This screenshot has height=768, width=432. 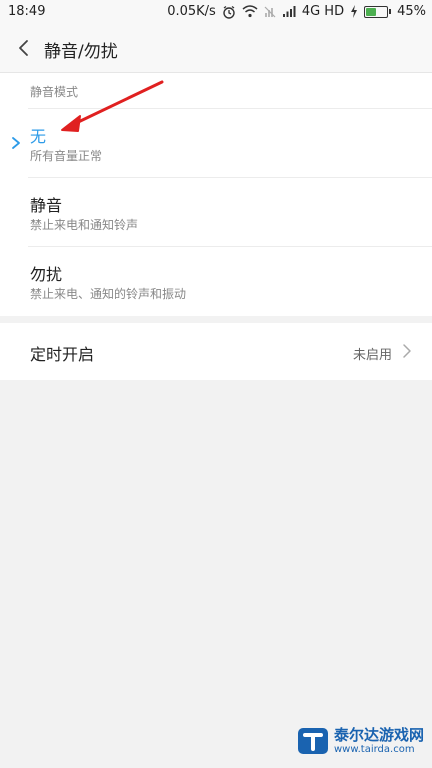 I want to click on watermark: 泰尔达游戏网 www.tairda.com, so click(x=361, y=741).